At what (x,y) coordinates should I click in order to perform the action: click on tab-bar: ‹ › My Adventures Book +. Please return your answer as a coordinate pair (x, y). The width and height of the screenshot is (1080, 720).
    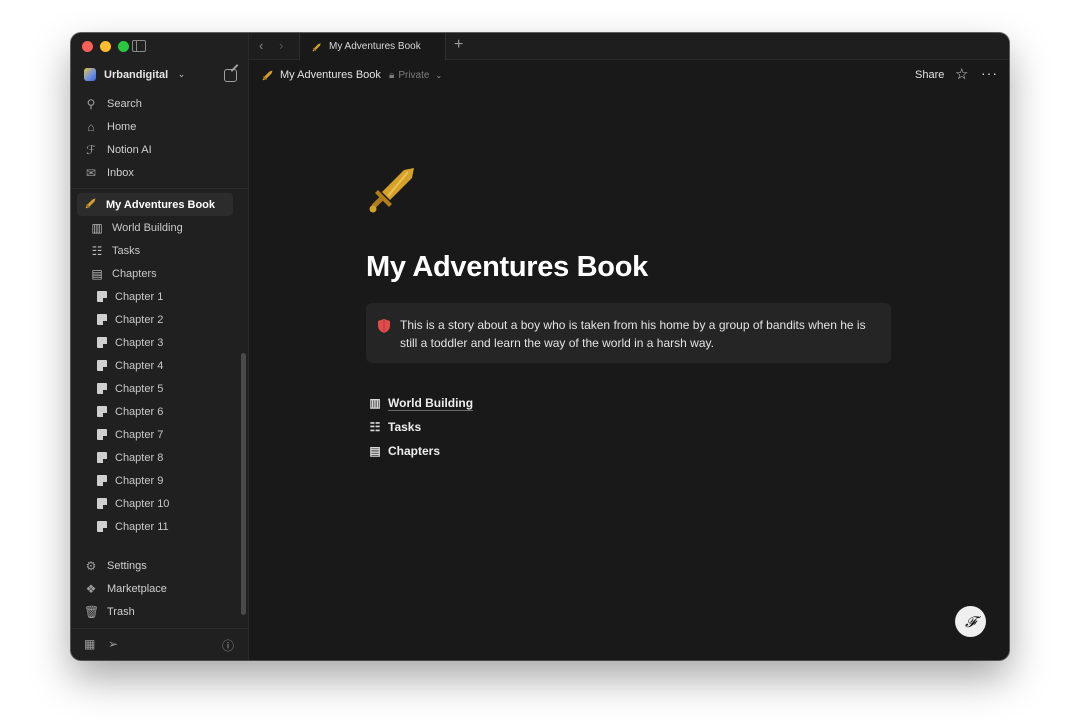
    Looking at the image, I should click on (629, 46).